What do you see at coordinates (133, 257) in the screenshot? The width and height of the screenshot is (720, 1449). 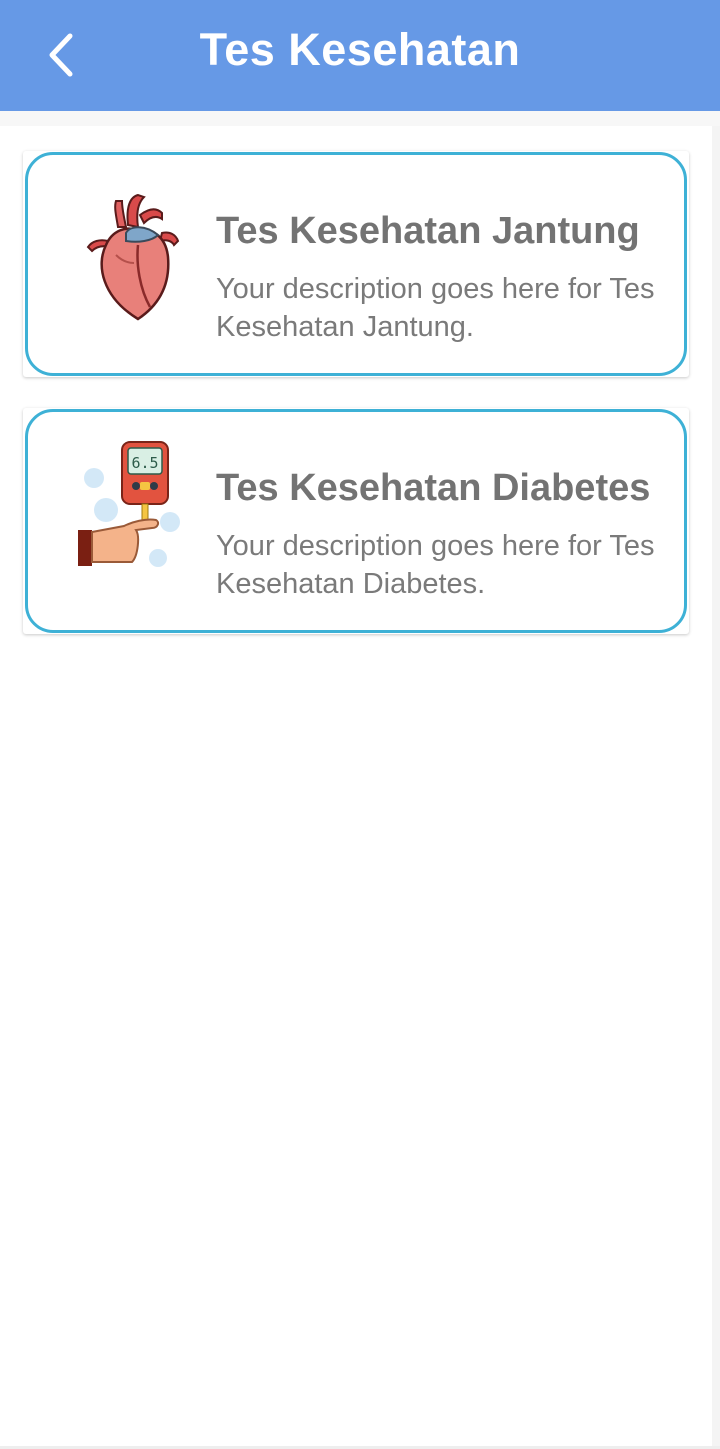 I see `heart-illustration` at bounding box center [133, 257].